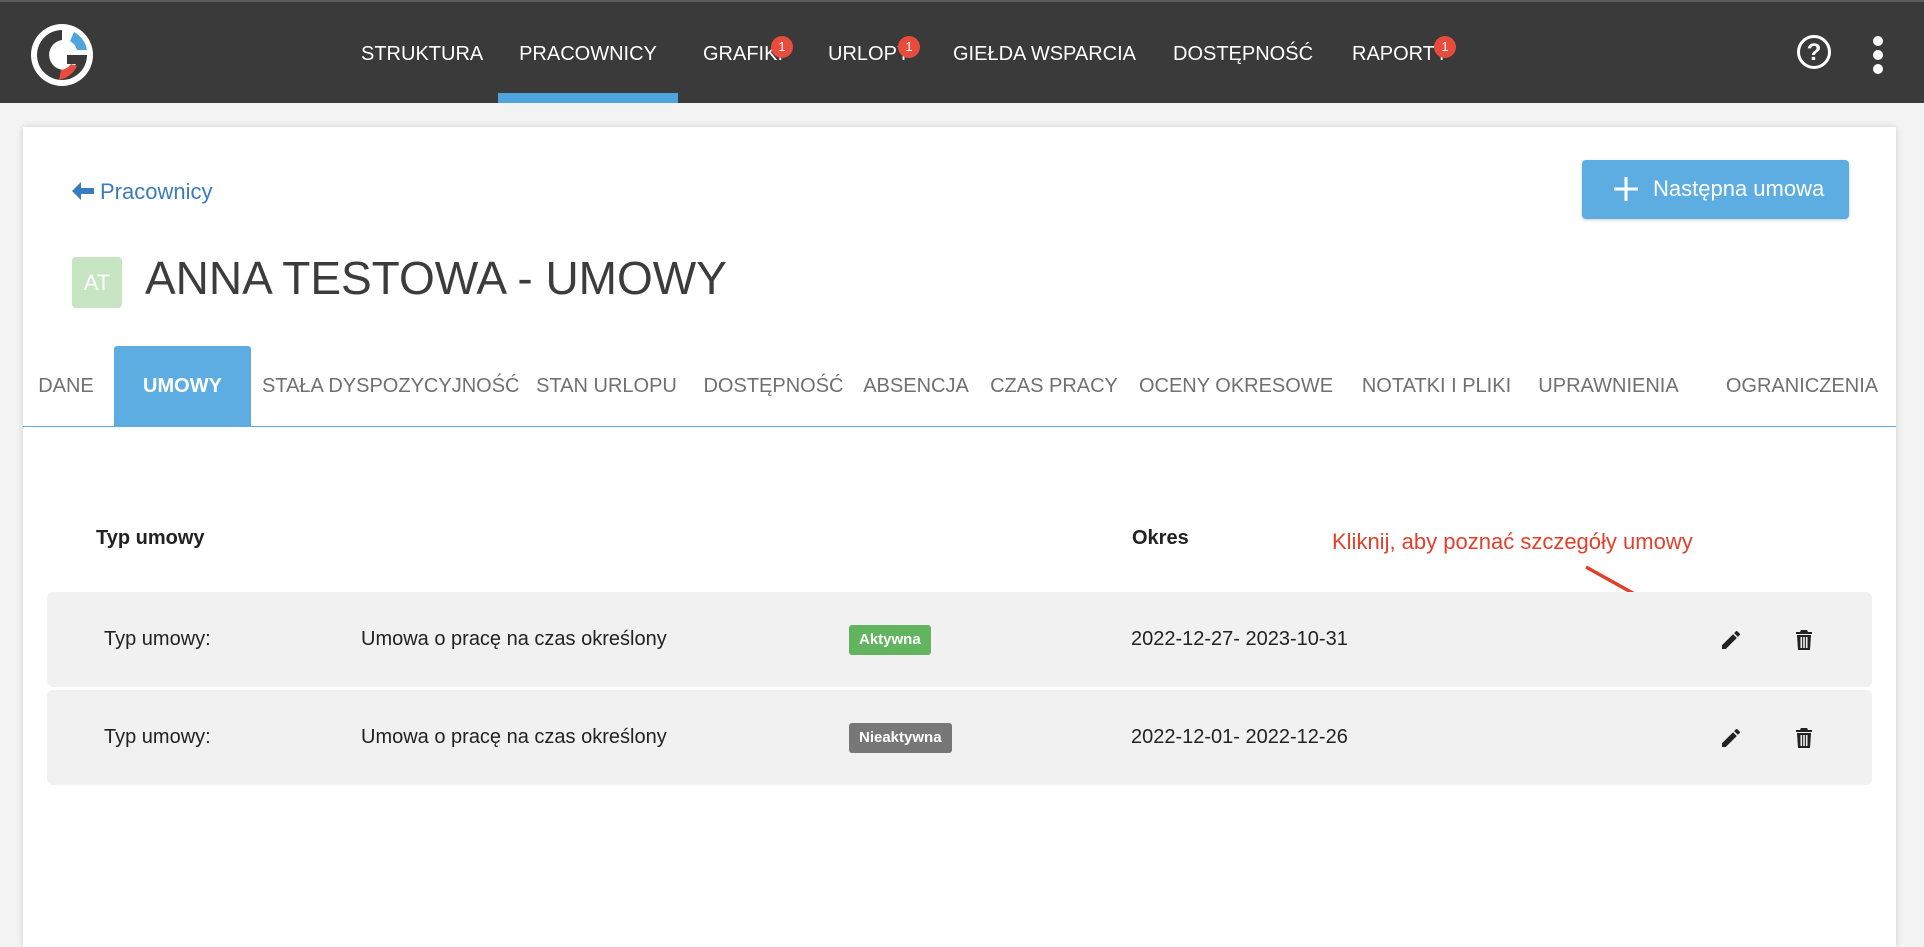  Describe the element at coordinates (606, 386) in the screenshot. I see `tab-stan-urlopu: STAN URLOPU` at that location.